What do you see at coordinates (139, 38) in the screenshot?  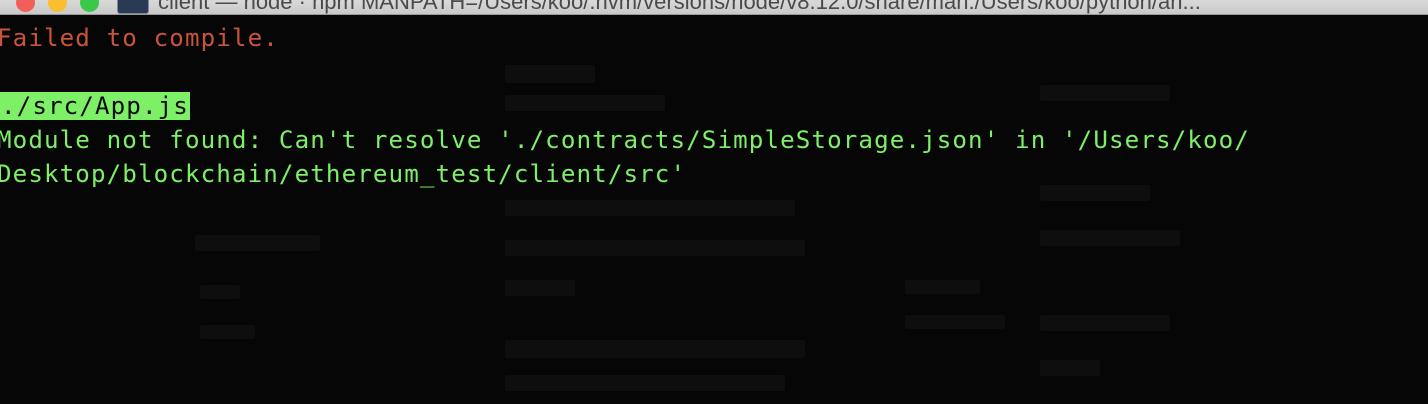 I see `compile-error-heading: Failed to compile.` at bounding box center [139, 38].